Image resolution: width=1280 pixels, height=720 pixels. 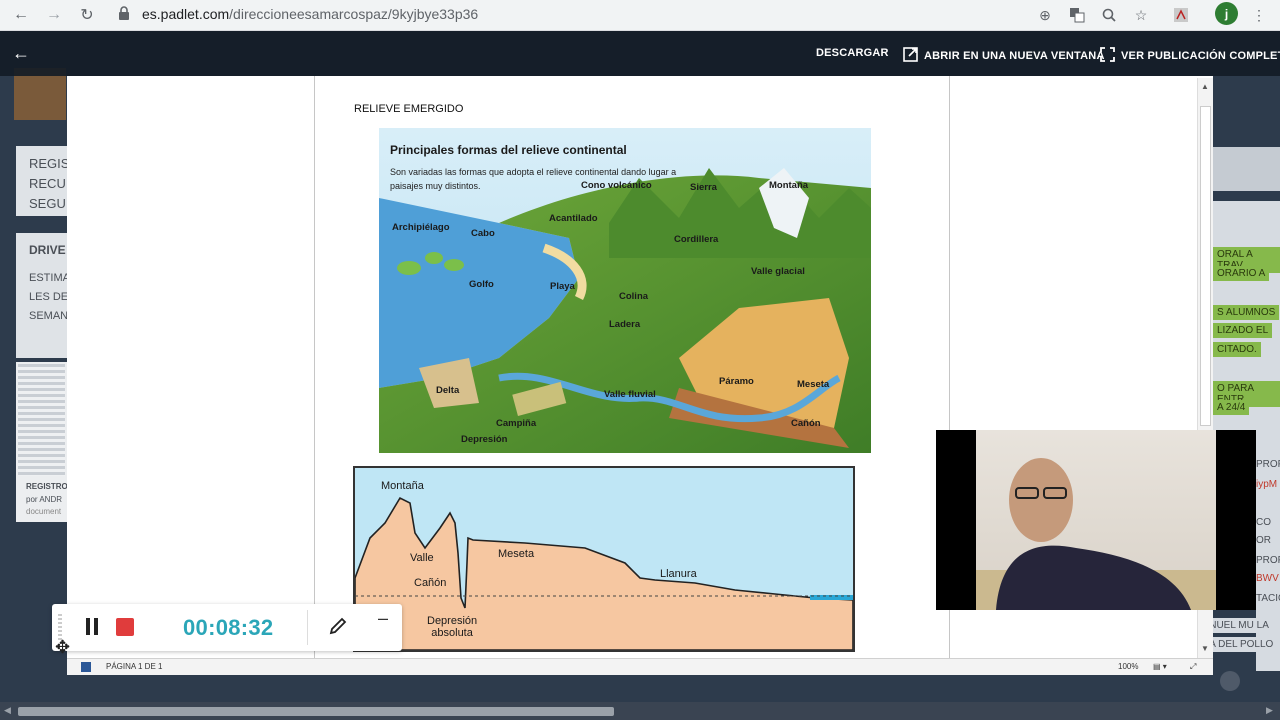 I want to click on scroll-left-icon: ◀, so click(x=7, y=710).